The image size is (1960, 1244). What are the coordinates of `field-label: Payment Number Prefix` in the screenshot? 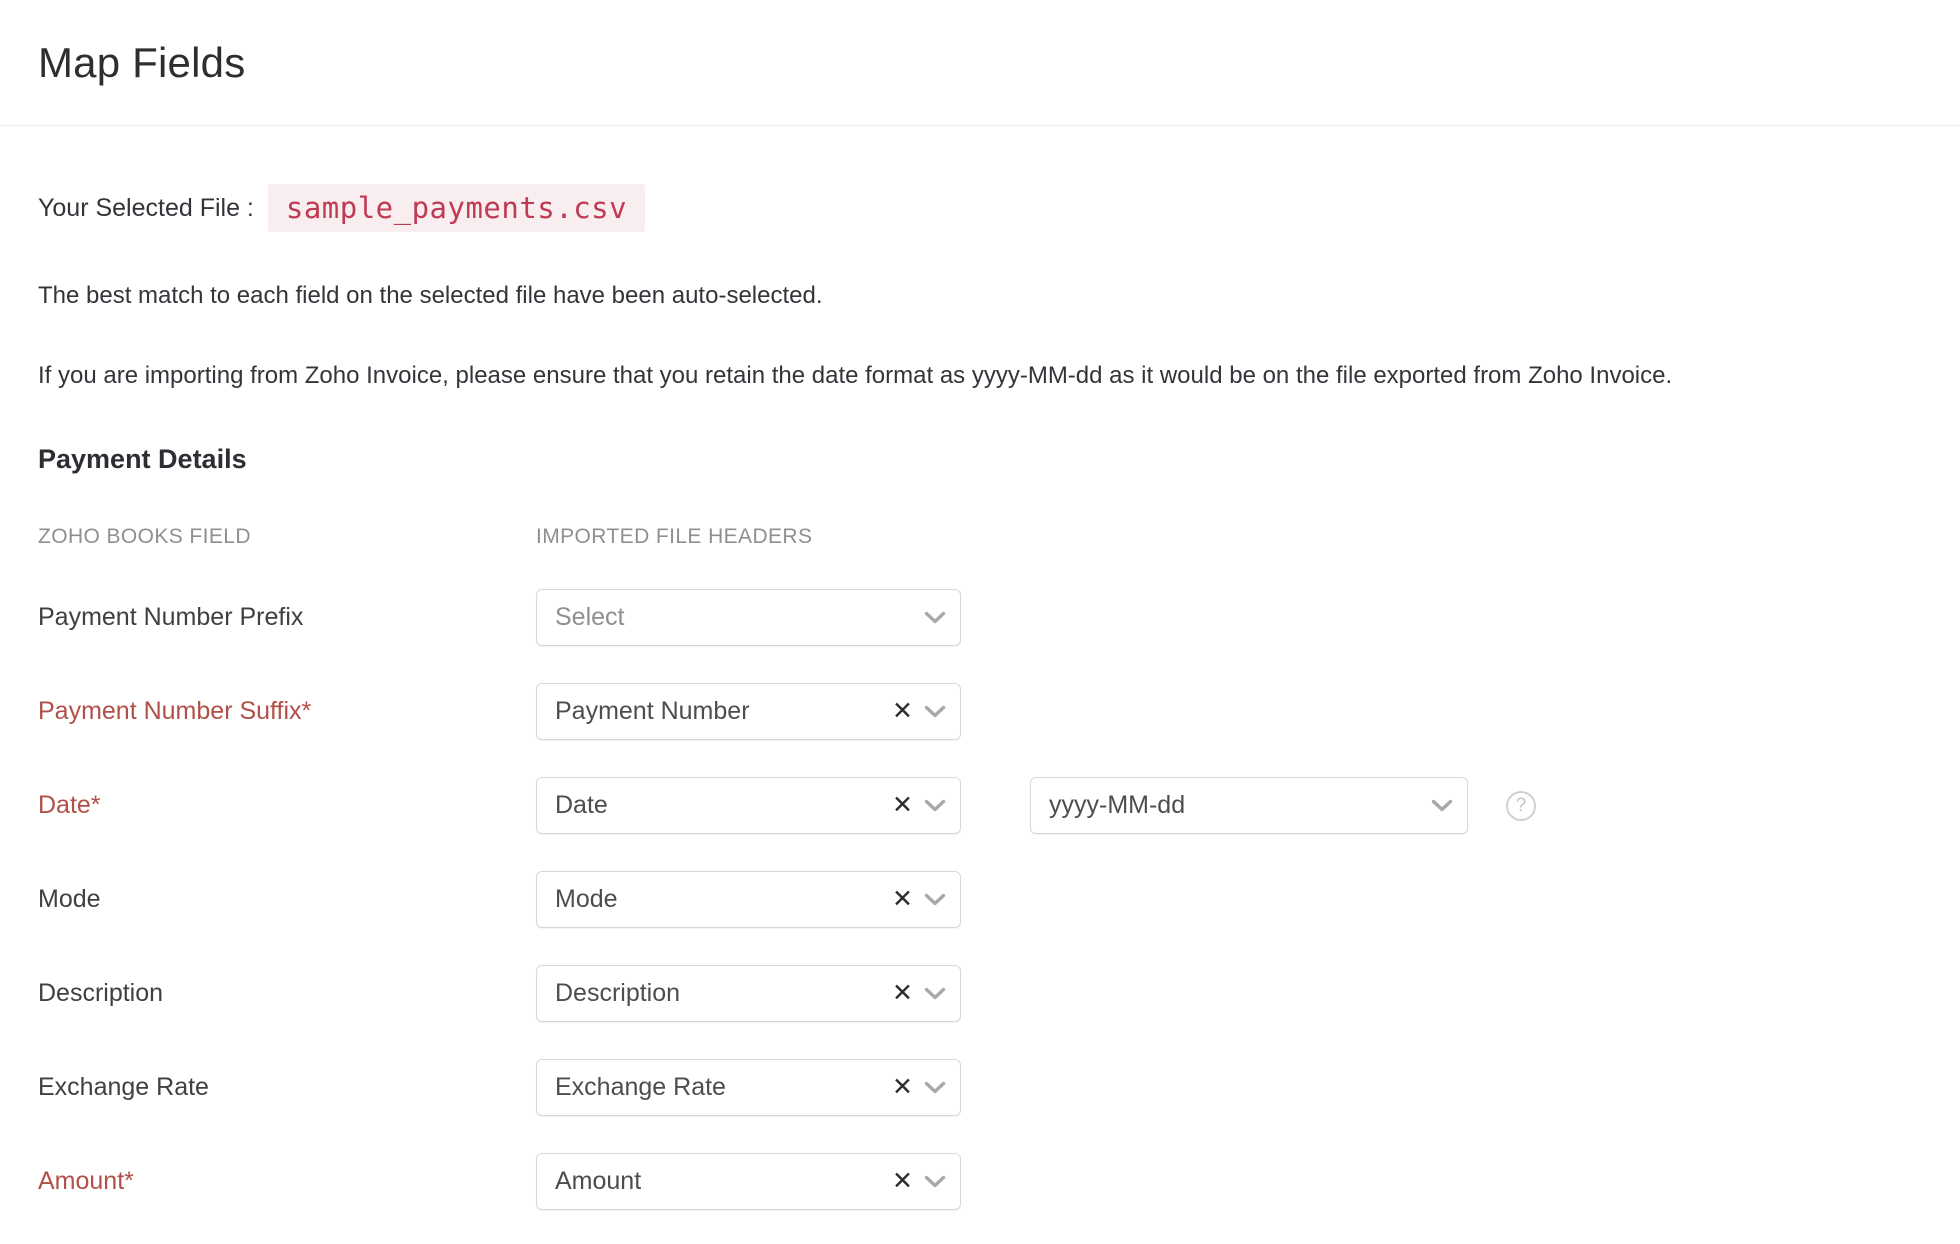 It's located at (171, 617).